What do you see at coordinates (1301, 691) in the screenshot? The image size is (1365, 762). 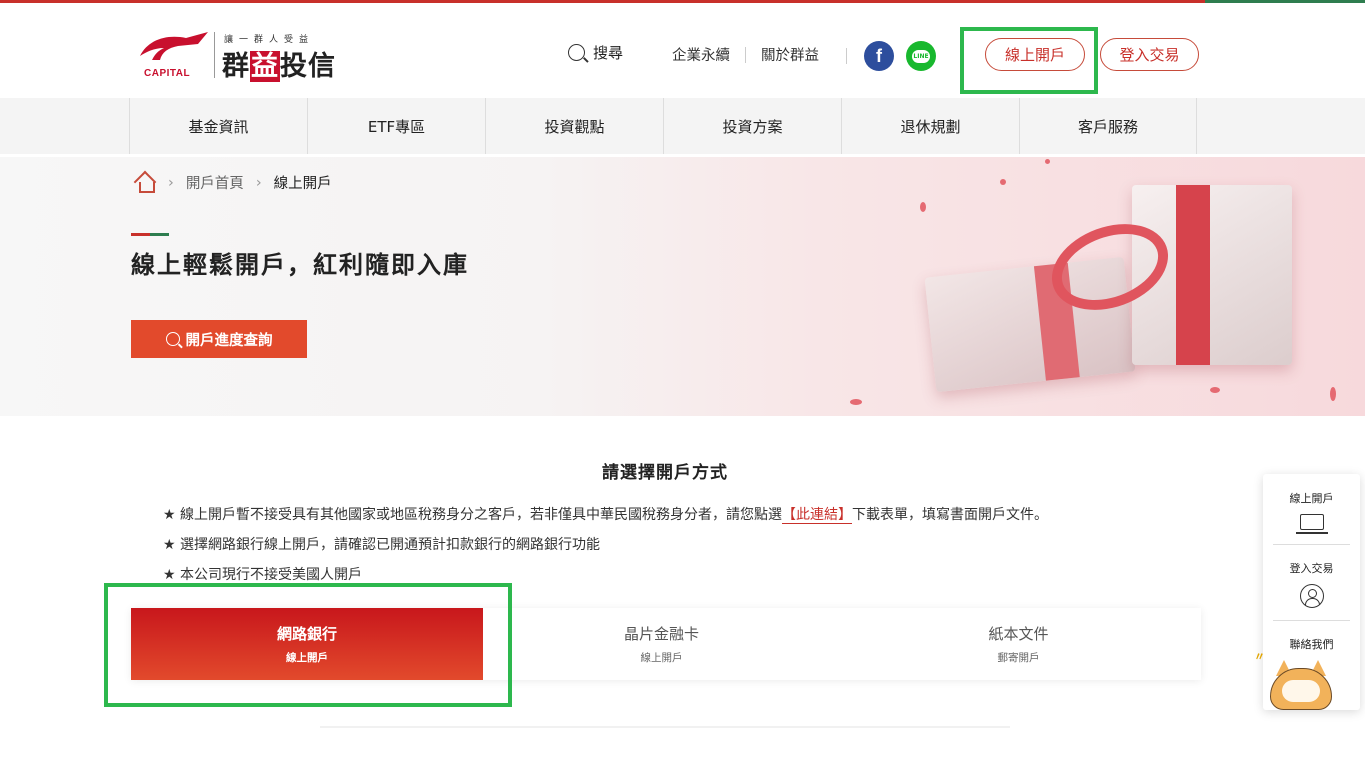 I see `mascot-face` at bounding box center [1301, 691].